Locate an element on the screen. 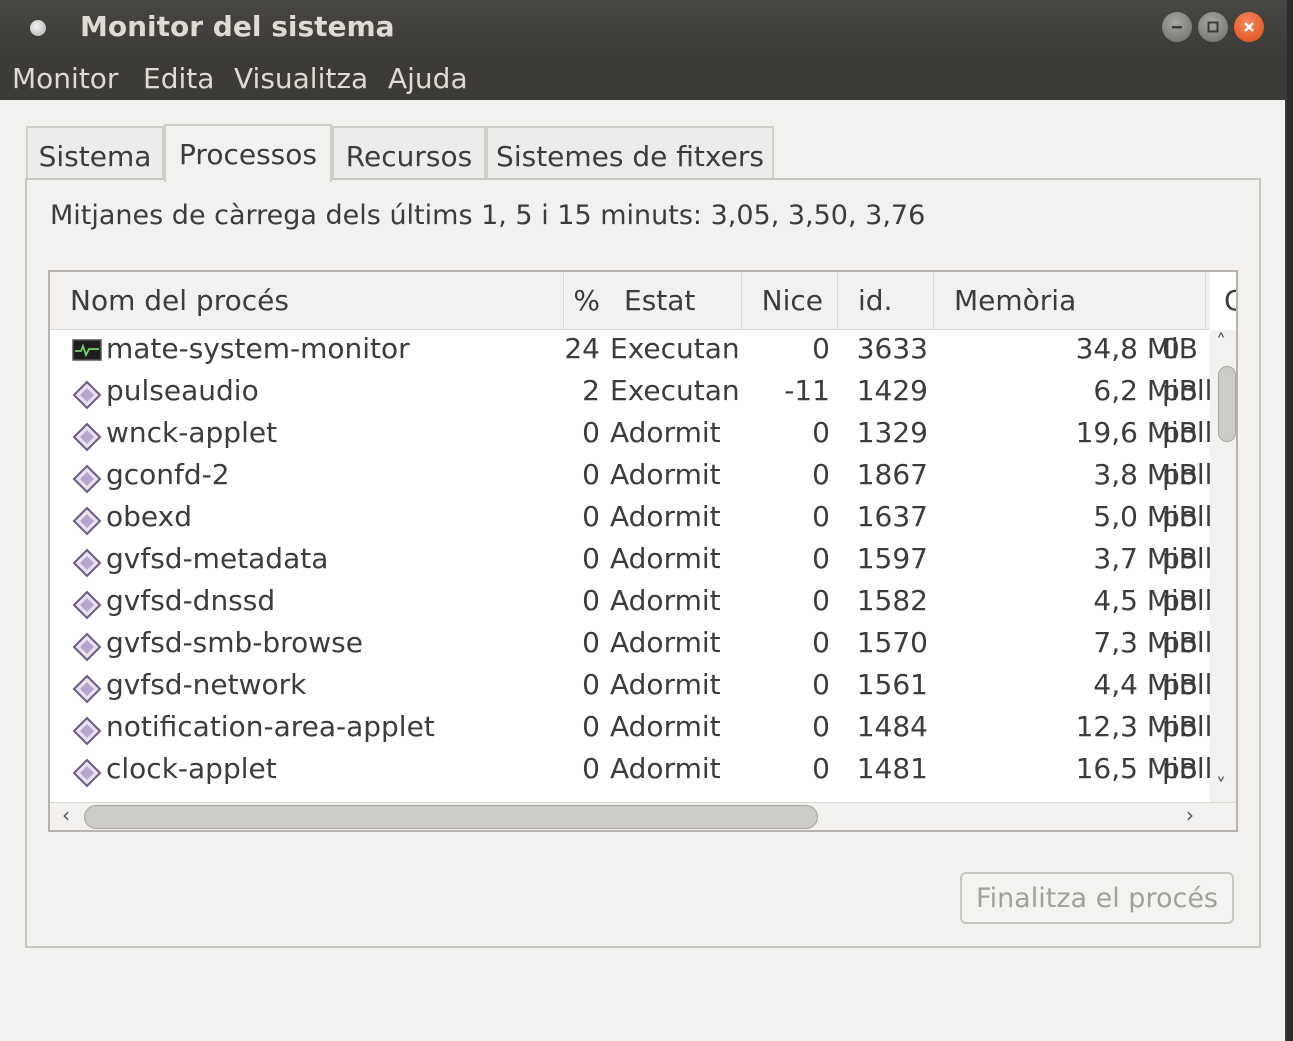  table-row: gvfsd-network 0 Adormit 0 1561 4,4 MiB poll is located at coordinates (630, 687).